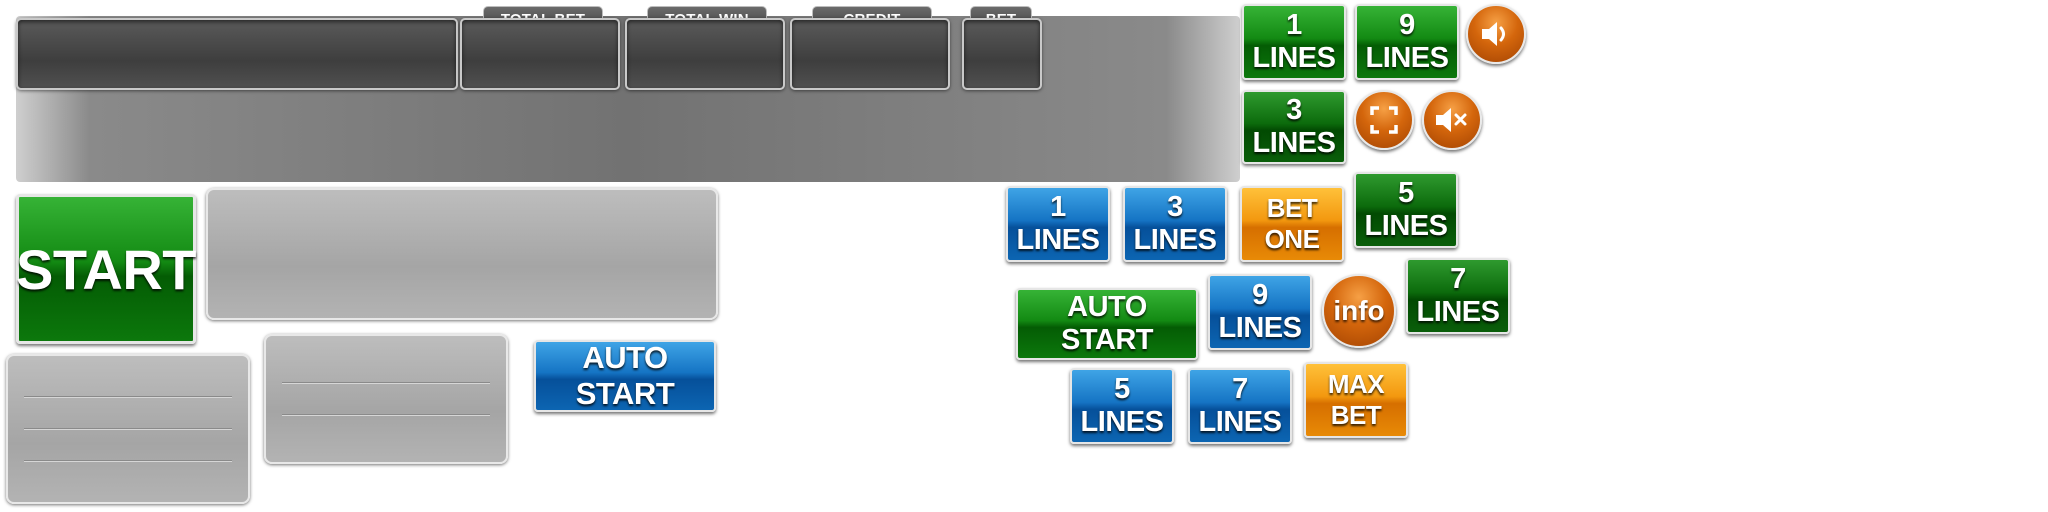 Image resolution: width=2048 pixels, height=512 pixels. Describe the element at coordinates (1458, 296) in the screenshot. I see `lines-7-button-green: 7 LINES` at that location.